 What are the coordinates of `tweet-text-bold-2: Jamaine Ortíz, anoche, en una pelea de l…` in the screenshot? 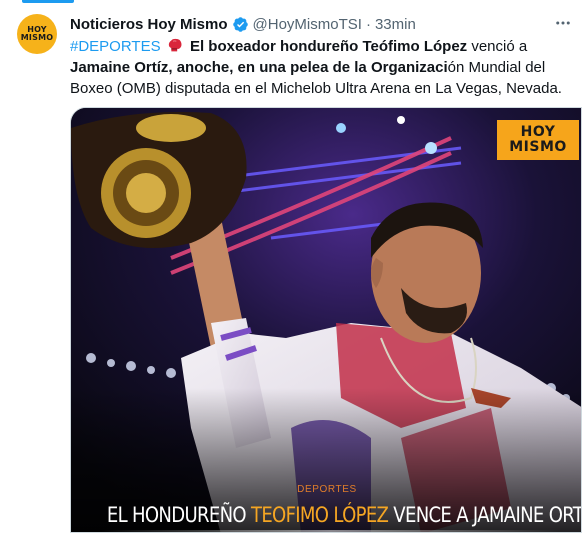 It's located at (259, 67).